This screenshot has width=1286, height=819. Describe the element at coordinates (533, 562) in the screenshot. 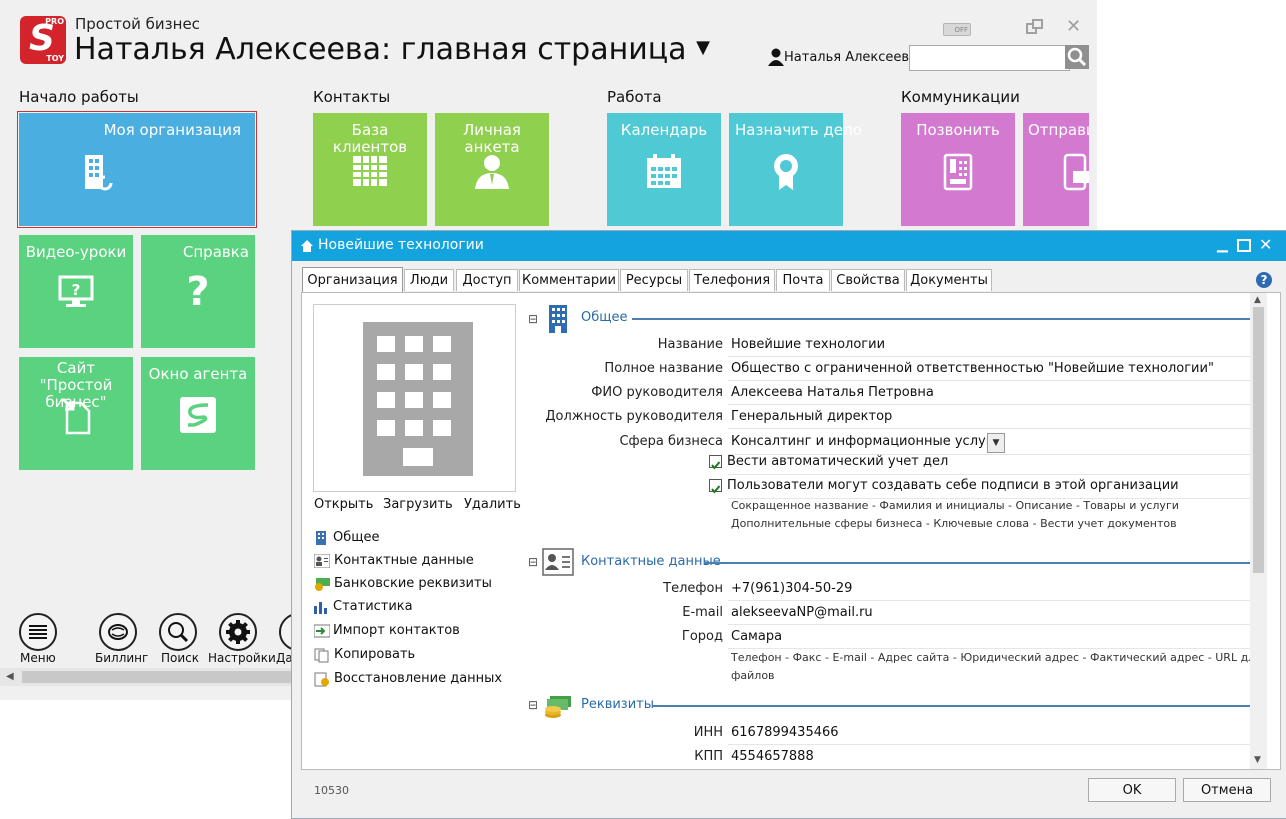

I see `collapse-contacts-icon: ⊟` at that location.